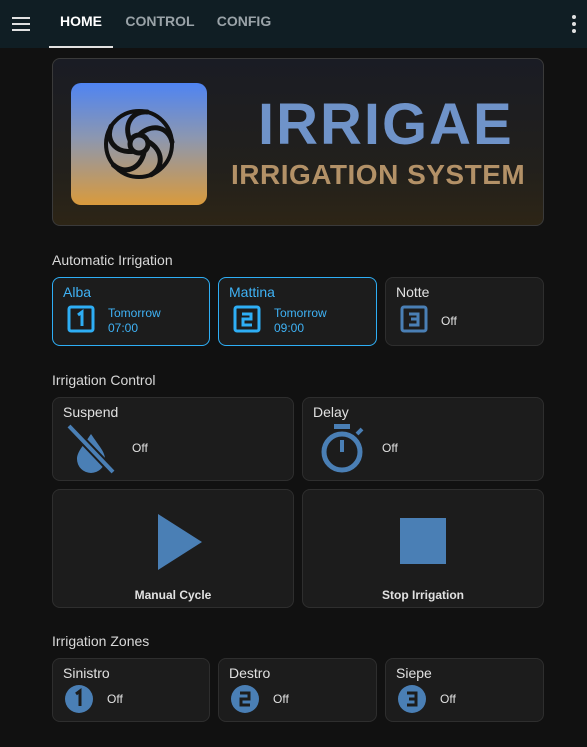 The image size is (587, 747). What do you see at coordinates (423, 439) in the screenshot?
I see `delay-card: Delay Off` at bounding box center [423, 439].